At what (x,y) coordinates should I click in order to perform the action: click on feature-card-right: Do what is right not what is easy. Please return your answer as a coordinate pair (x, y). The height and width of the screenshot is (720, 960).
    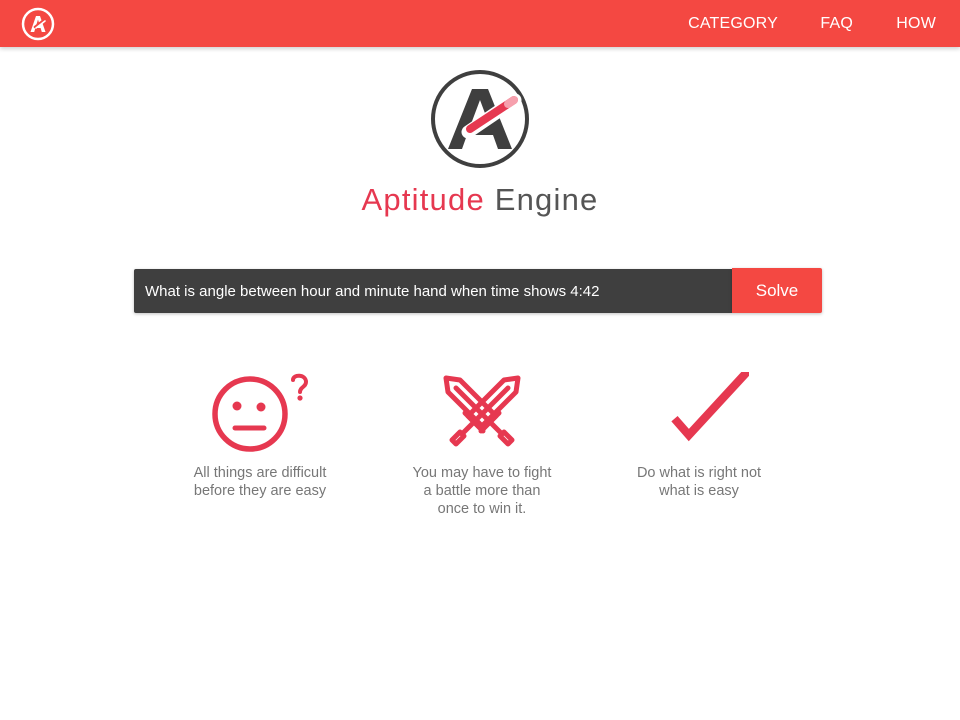
    Looking at the image, I should click on (699, 436).